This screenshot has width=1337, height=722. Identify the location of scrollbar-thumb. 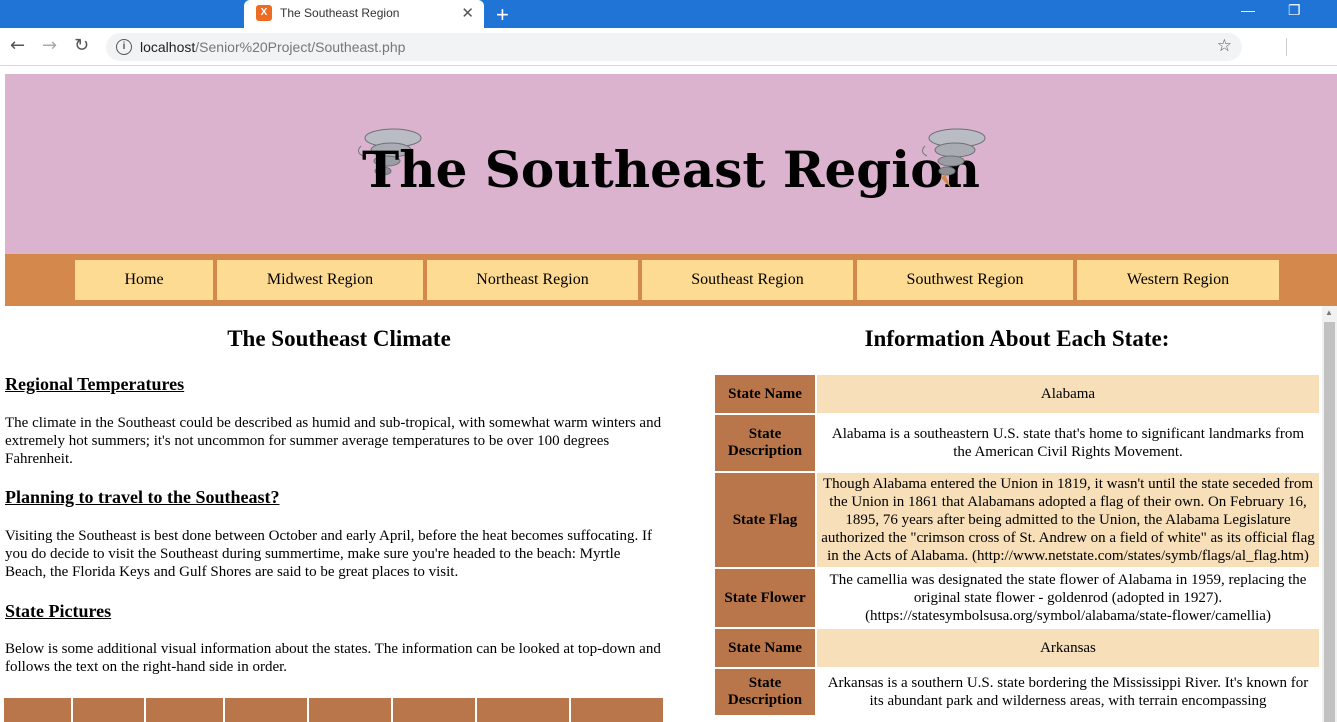
(1329, 522).